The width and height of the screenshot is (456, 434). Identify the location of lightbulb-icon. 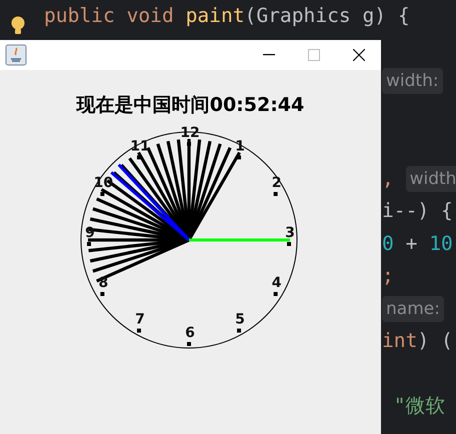
(18, 26).